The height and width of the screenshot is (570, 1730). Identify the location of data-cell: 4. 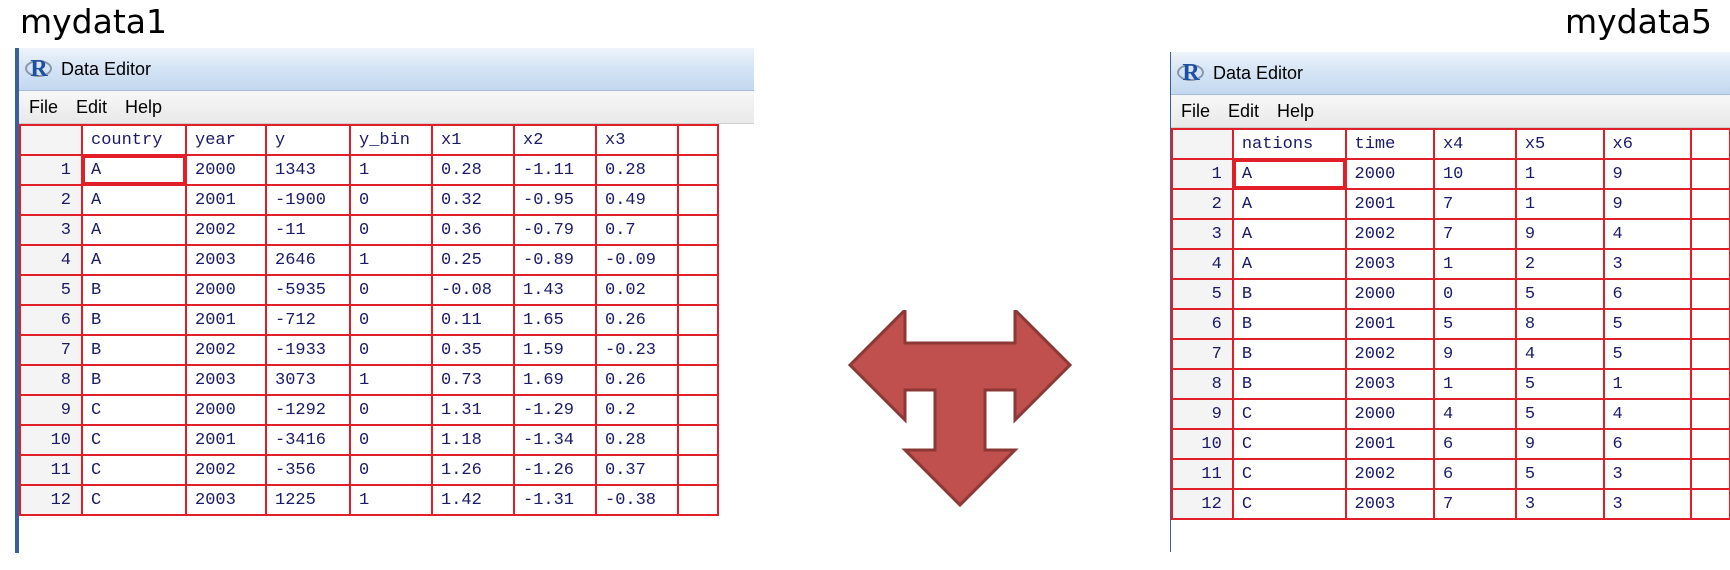
(1474, 414).